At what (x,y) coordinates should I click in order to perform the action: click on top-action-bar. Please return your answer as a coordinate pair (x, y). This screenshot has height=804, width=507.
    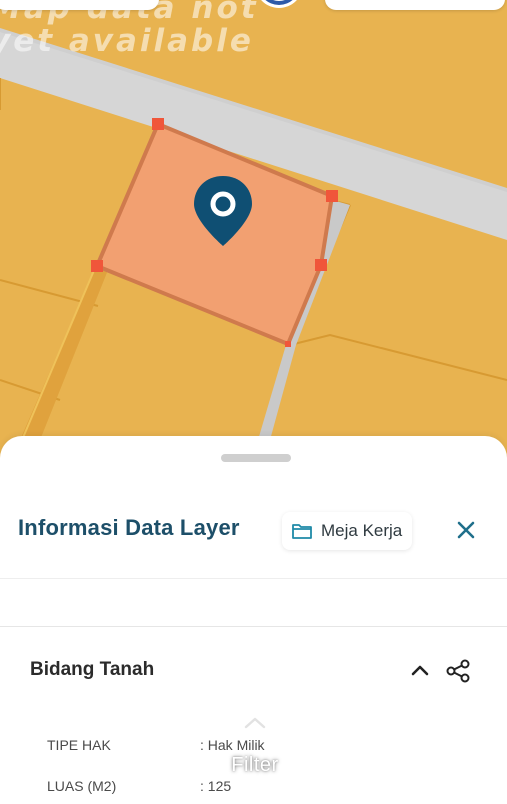
    Looking at the image, I should click on (415, 5).